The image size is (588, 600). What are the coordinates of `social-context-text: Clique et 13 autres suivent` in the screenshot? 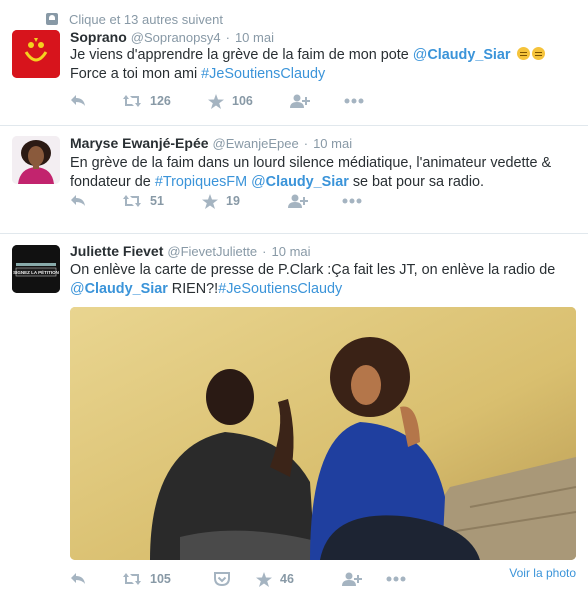 It's located at (146, 19).